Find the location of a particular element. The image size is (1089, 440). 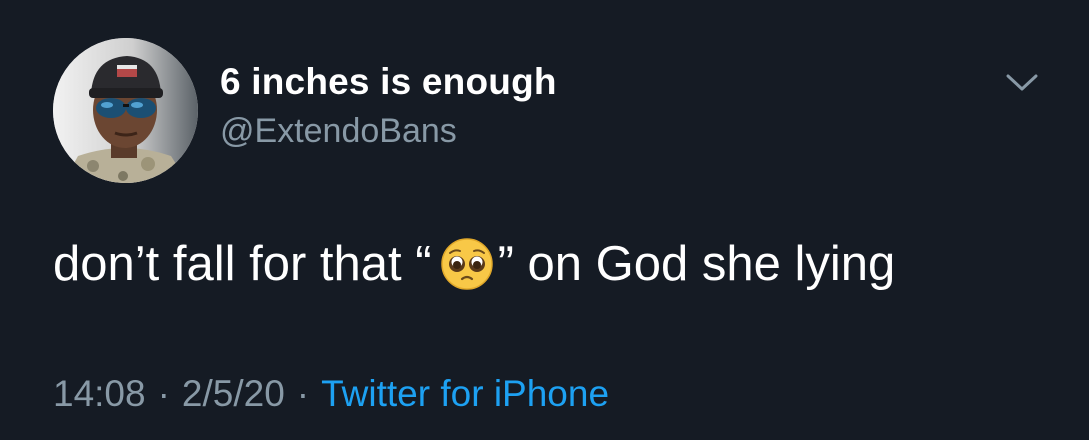

tweet-text-part-2: ” on God she lying is located at coordinates (696, 264).